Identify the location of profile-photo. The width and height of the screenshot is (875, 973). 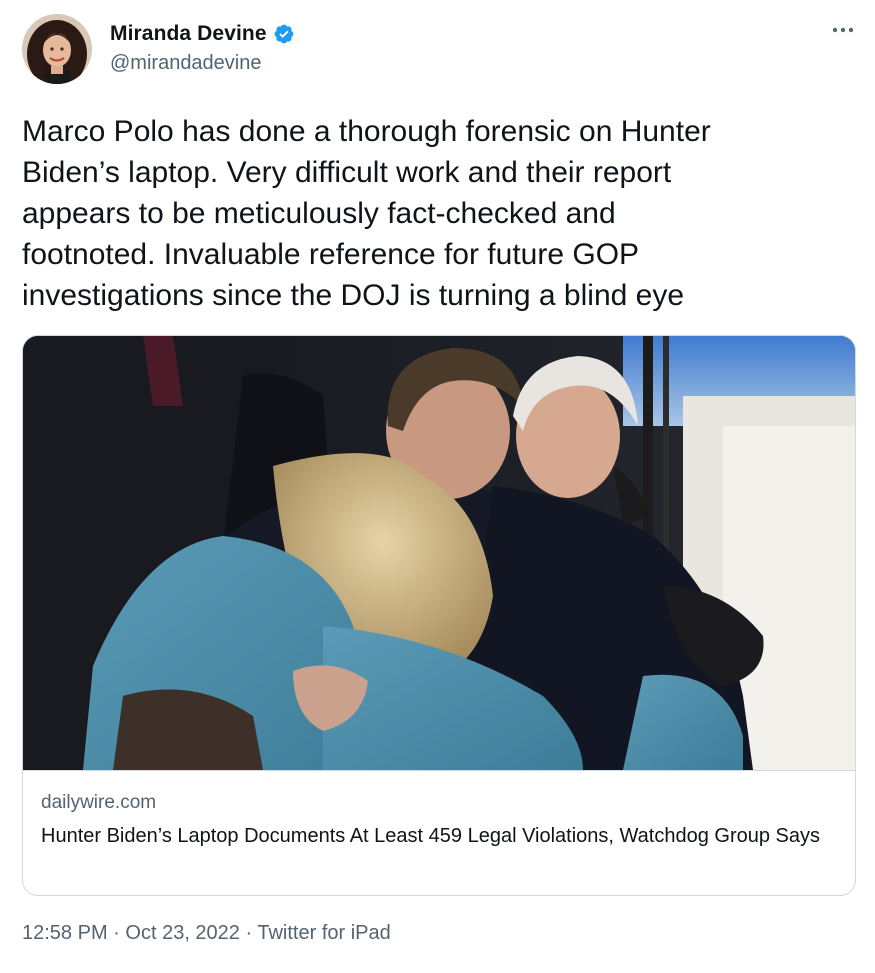
(57, 49).